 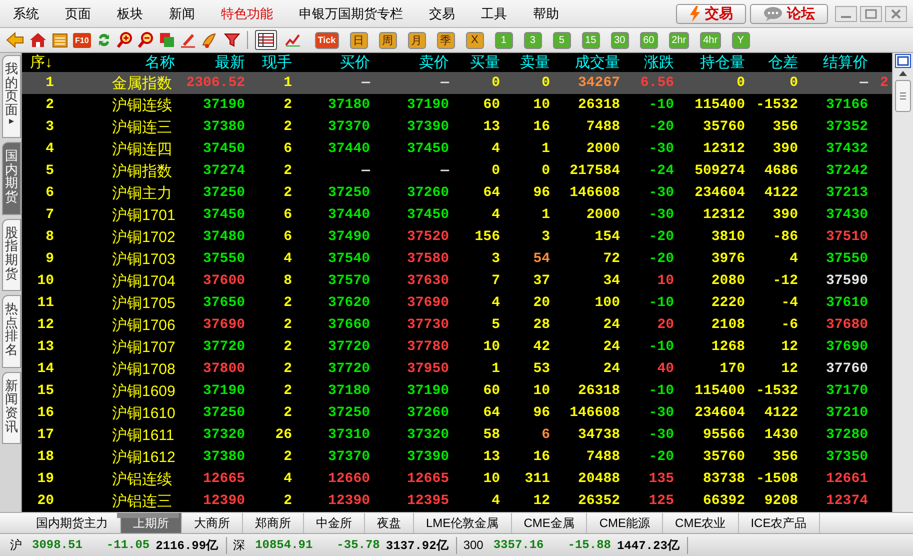 What do you see at coordinates (11, 331) in the screenshot?
I see `side-tab: 热点排名` at bounding box center [11, 331].